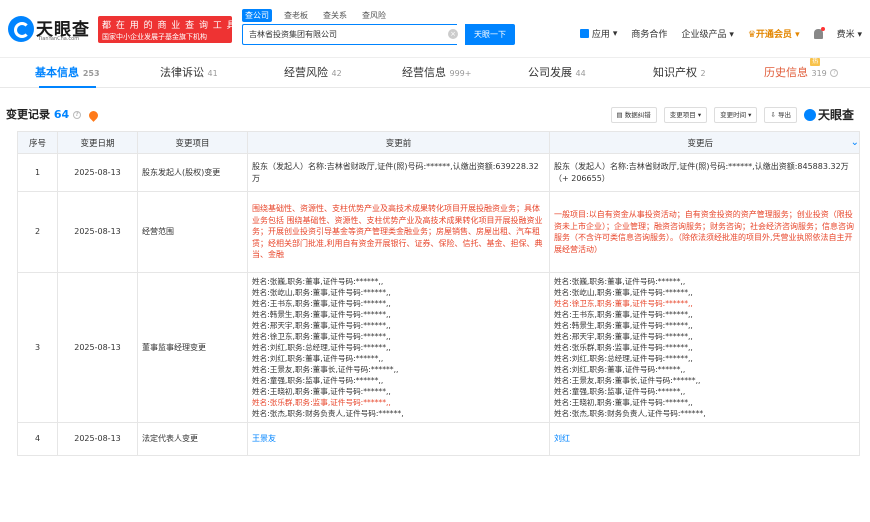  Describe the element at coordinates (786, 72) in the screenshot. I see `tab-label: 历史信息` at that location.